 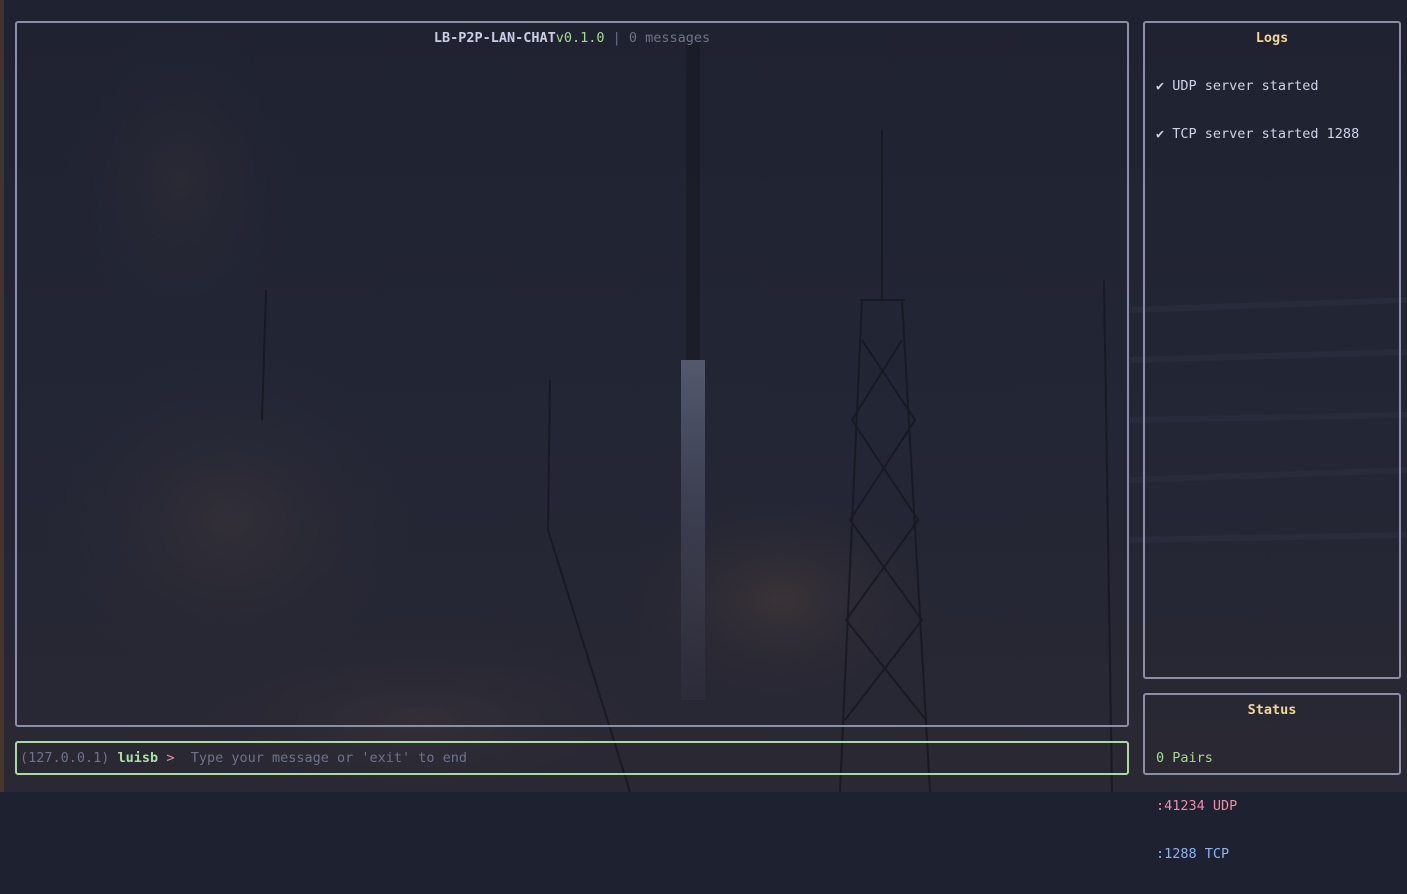 What do you see at coordinates (1272, 710) in the screenshot?
I see `status-title: Status` at bounding box center [1272, 710].